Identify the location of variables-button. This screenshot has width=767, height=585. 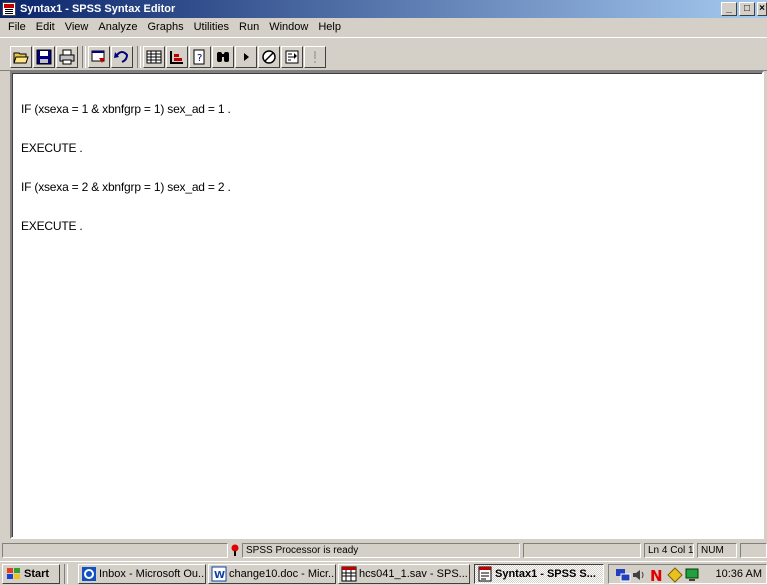
(177, 57).